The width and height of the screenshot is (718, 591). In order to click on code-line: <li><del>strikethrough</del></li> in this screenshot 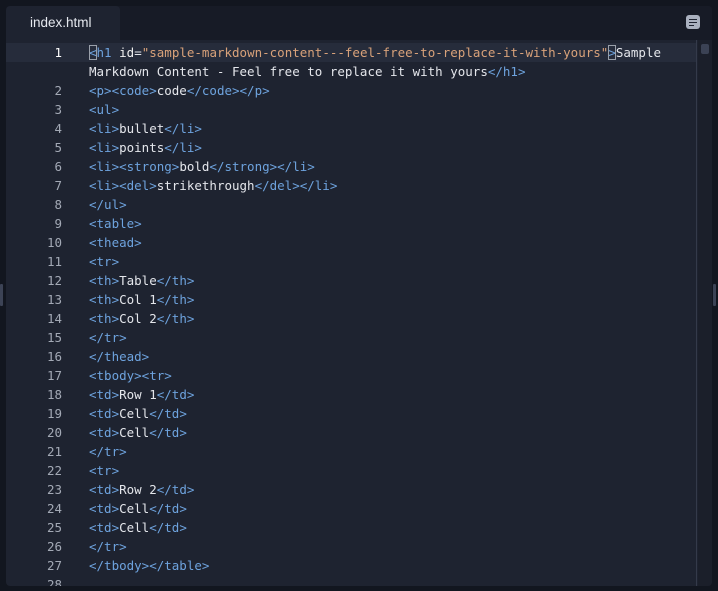, I will do `click(213, 185)`.